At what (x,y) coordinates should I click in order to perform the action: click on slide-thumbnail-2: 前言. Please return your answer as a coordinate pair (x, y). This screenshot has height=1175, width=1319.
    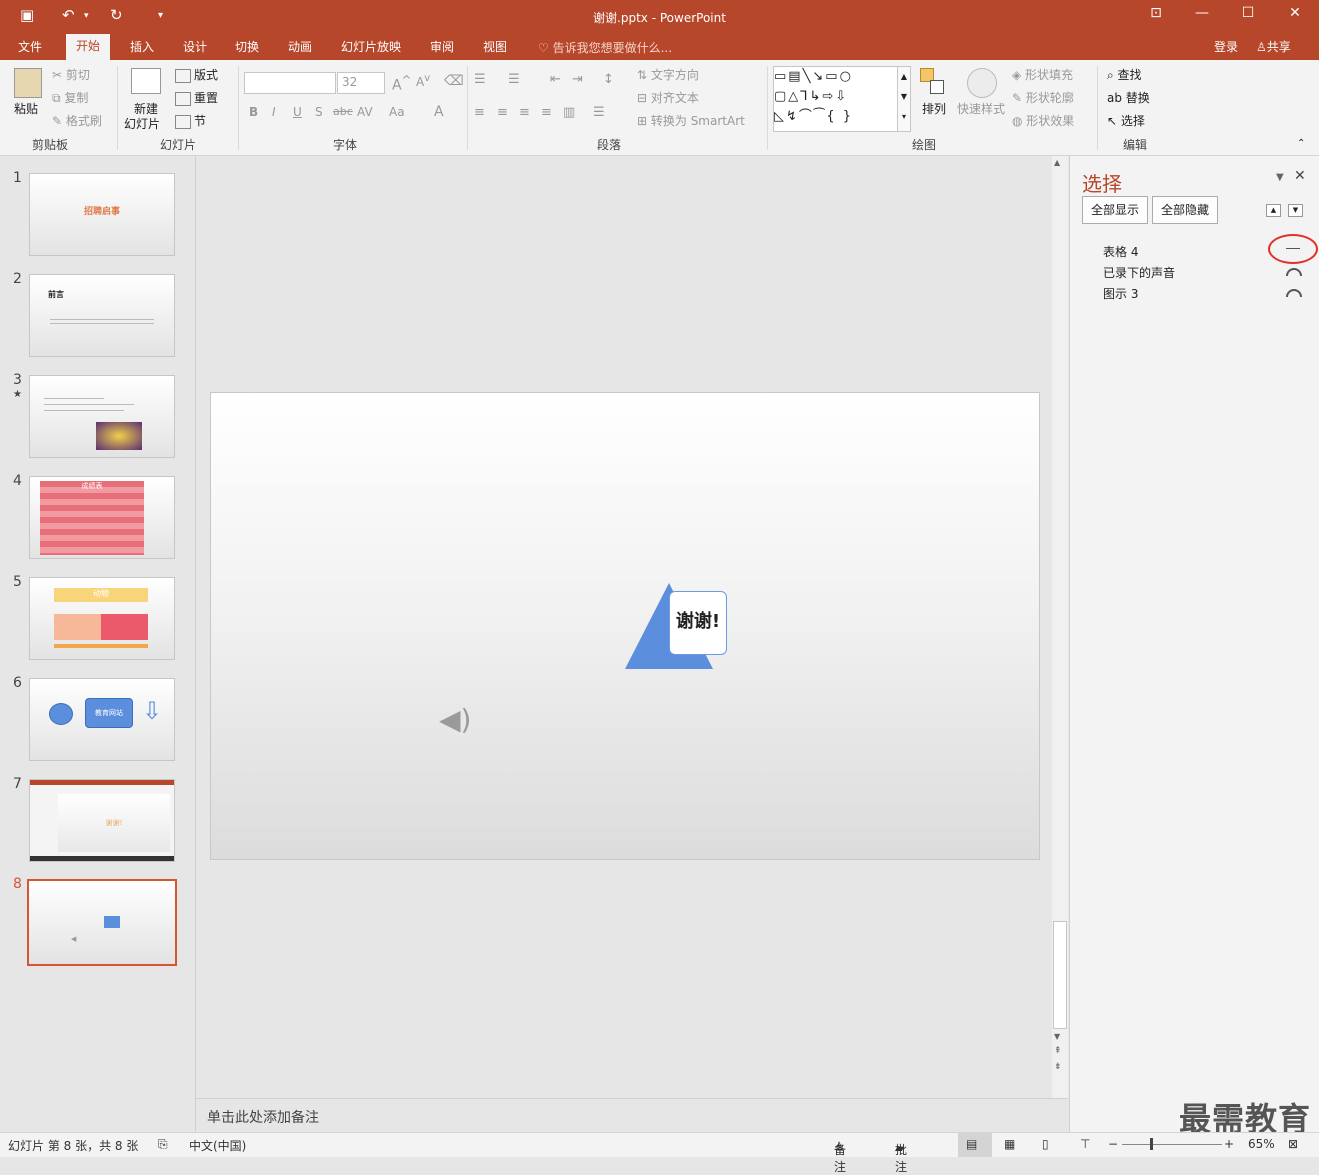
    Looking at the image, I should click on (102, 315).